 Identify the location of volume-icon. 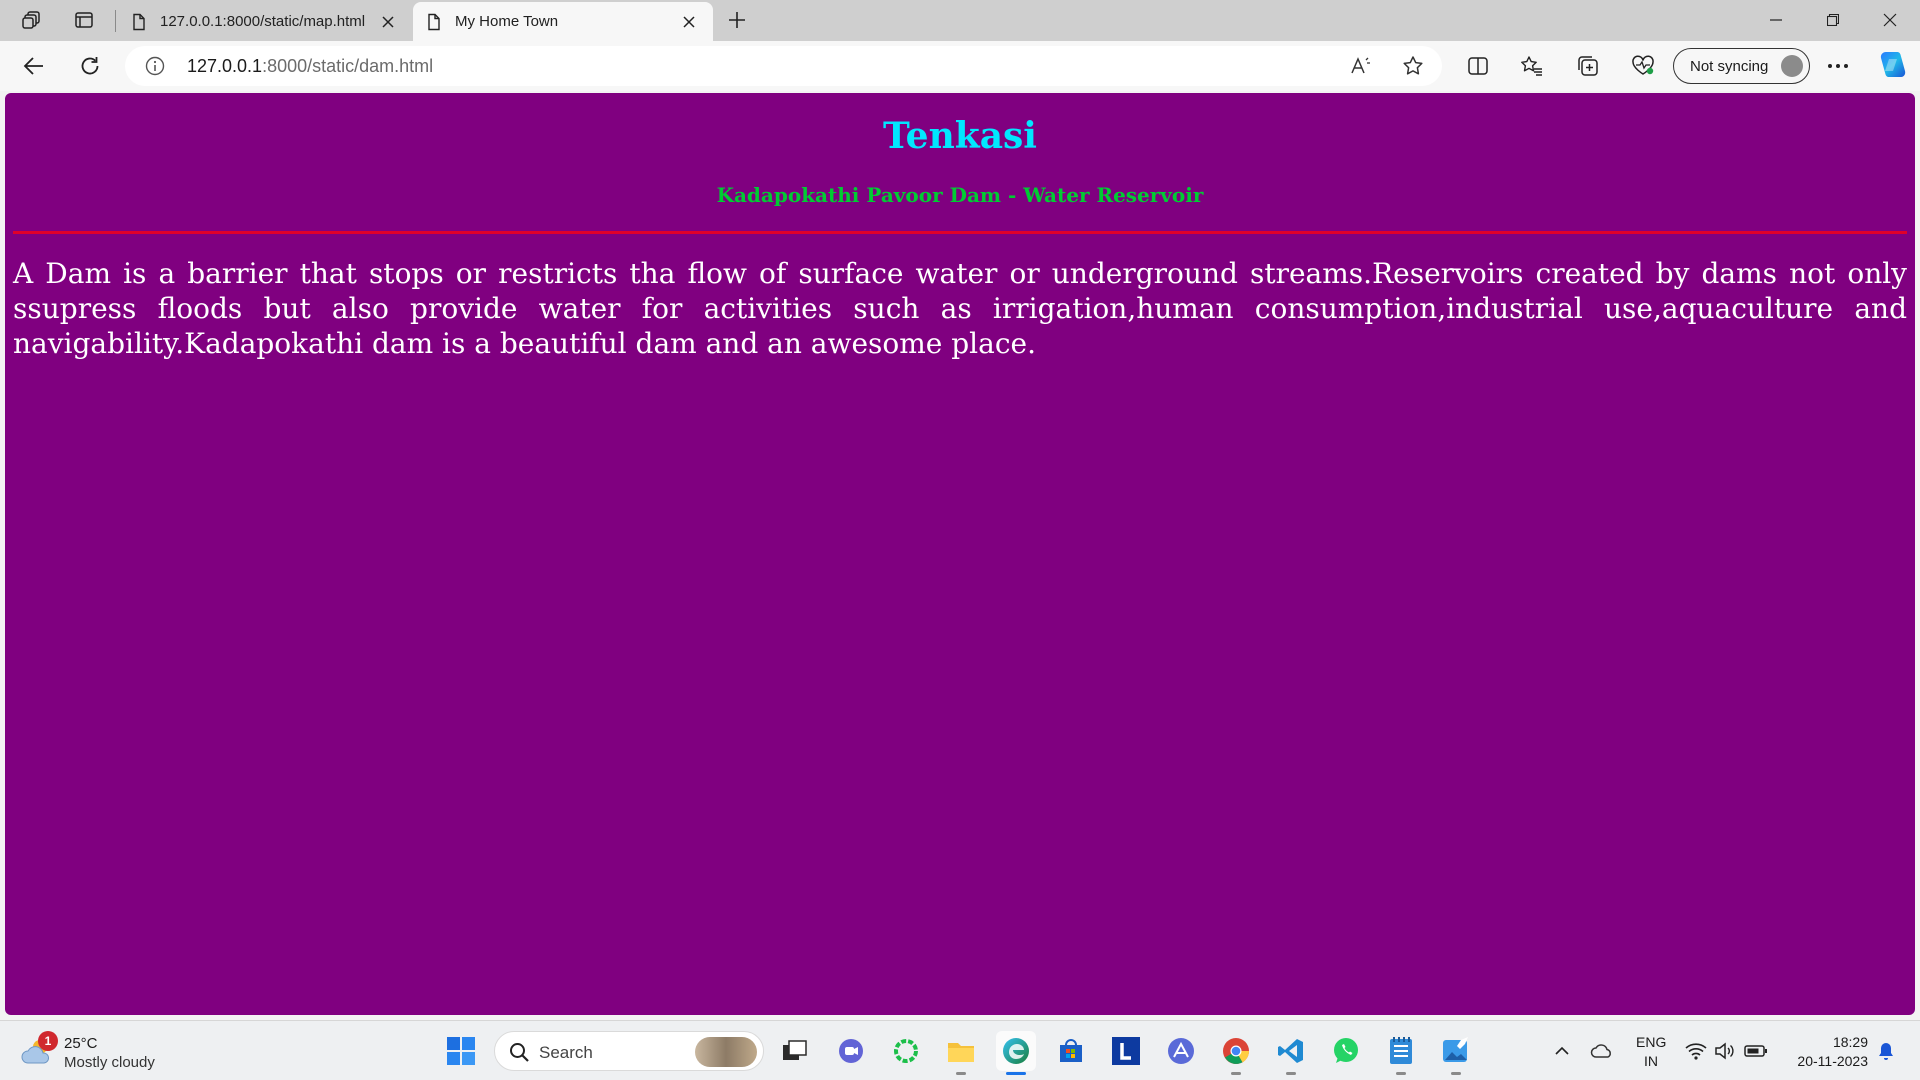
(1725, 1051).